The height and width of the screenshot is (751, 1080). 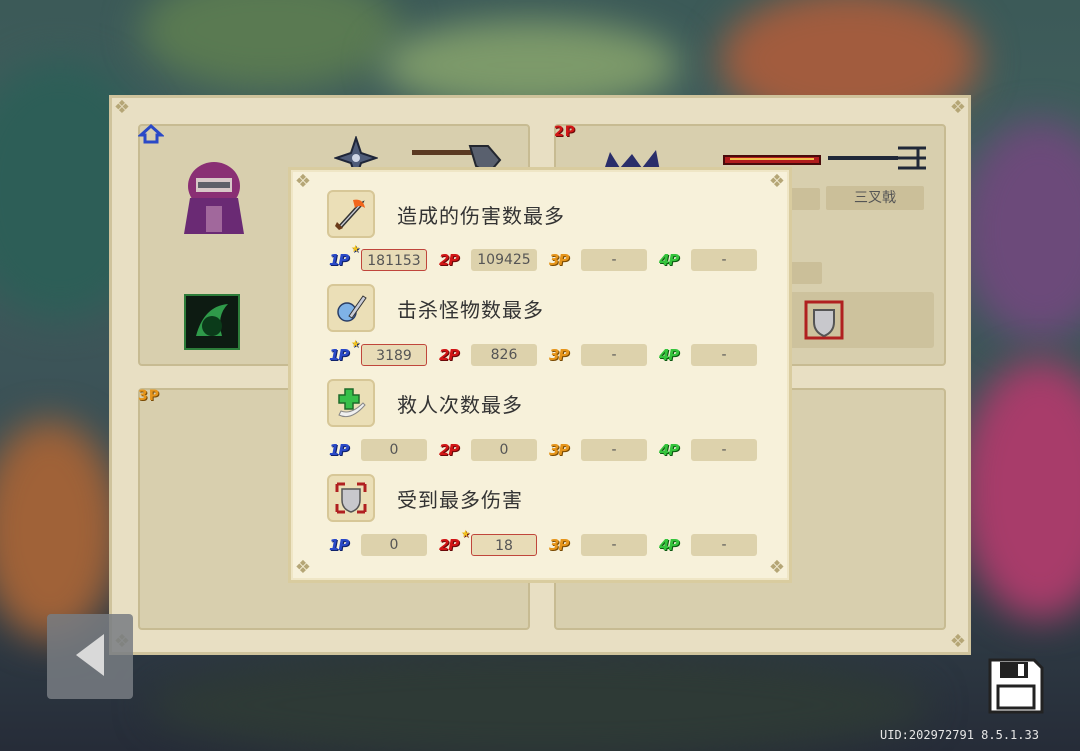 I want to click on category-title: 救人次数最多, so click(x=460, y=404).